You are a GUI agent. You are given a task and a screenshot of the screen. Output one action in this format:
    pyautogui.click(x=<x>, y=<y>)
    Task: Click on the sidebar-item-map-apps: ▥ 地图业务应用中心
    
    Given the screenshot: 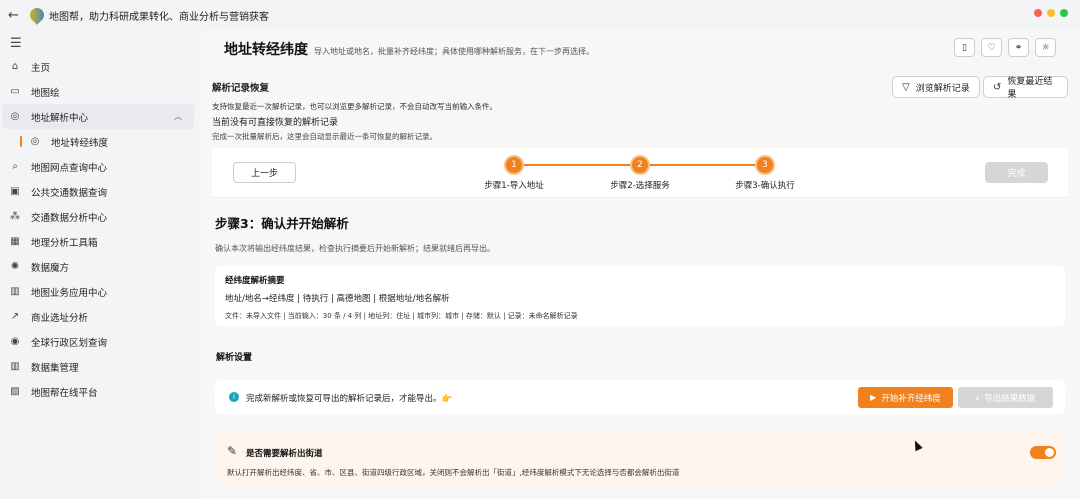 What is the action you would take?
    pyautogui.click(x=100, y=291)
    